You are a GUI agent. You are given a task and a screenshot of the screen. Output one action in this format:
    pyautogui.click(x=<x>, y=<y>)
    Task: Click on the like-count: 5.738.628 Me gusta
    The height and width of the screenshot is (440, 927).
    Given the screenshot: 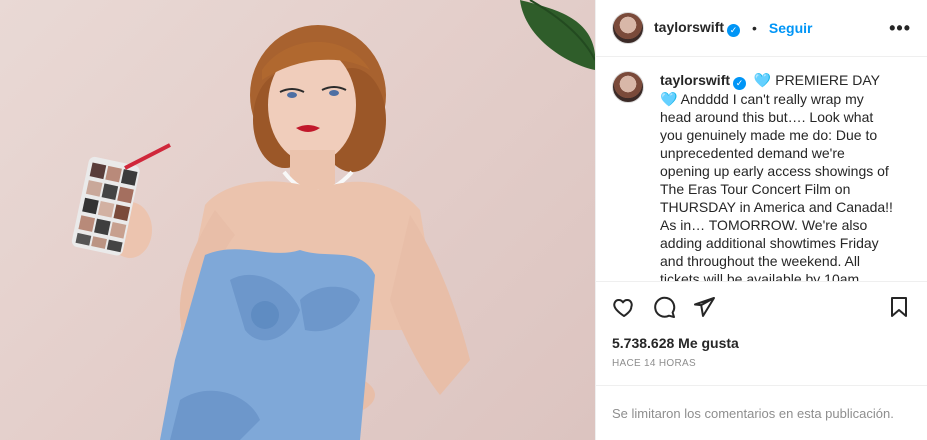 What is the action you would take?
    pyautogui.click(x=761, y=343)
    